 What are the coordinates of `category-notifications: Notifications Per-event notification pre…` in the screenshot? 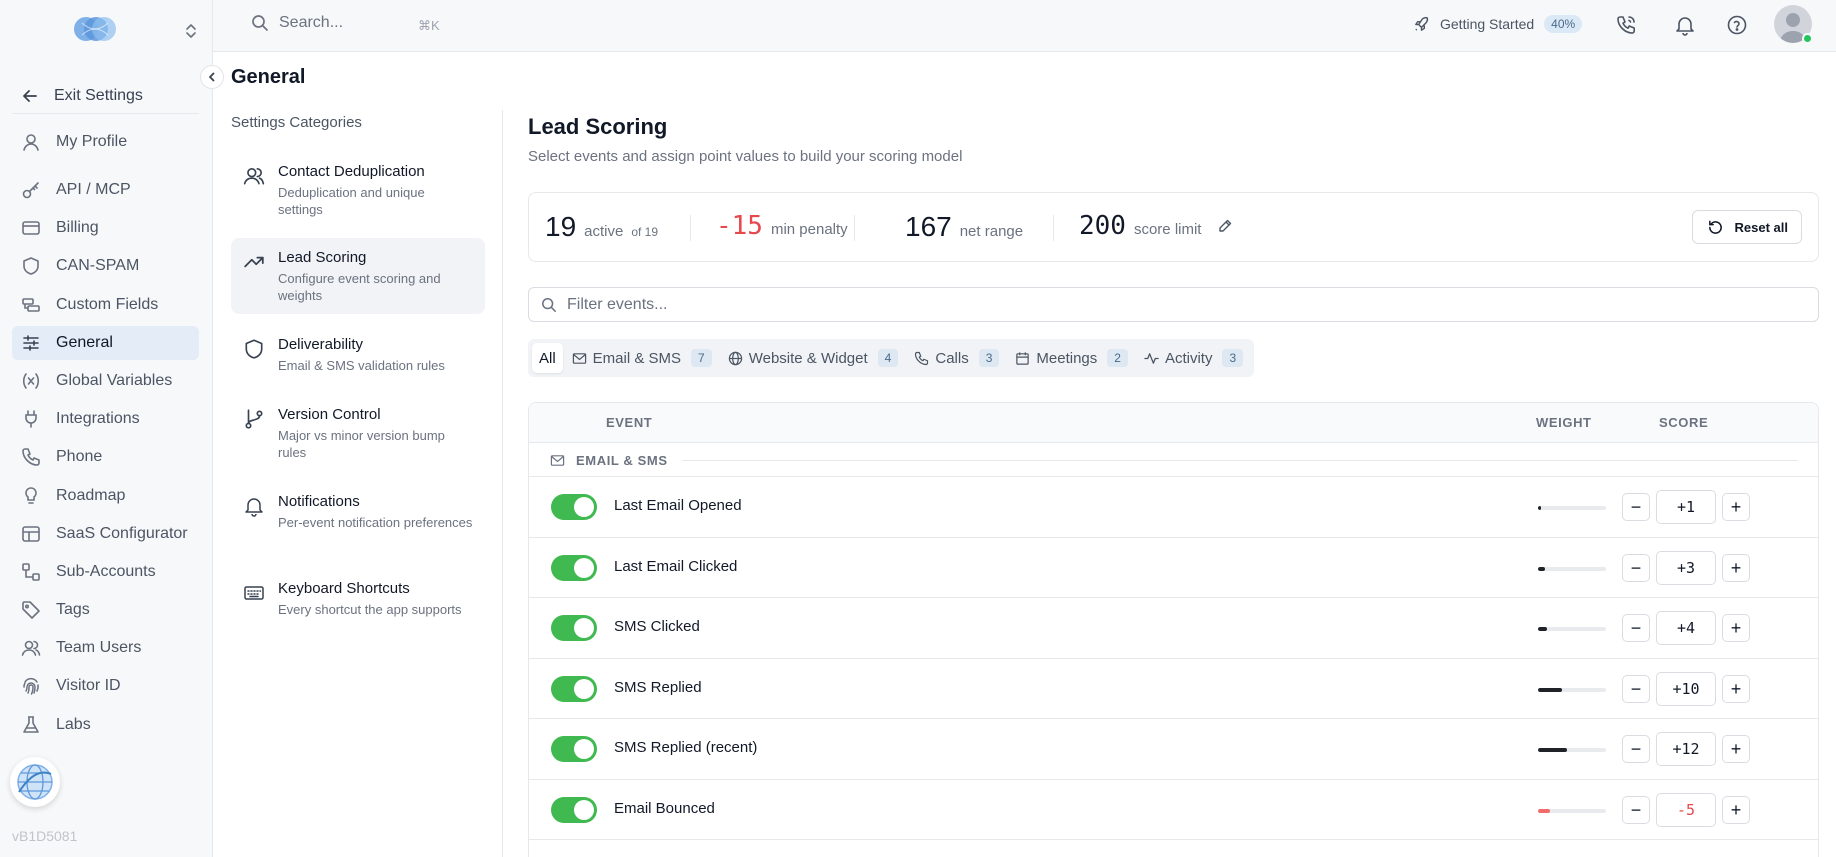 It's located at (358, 511).